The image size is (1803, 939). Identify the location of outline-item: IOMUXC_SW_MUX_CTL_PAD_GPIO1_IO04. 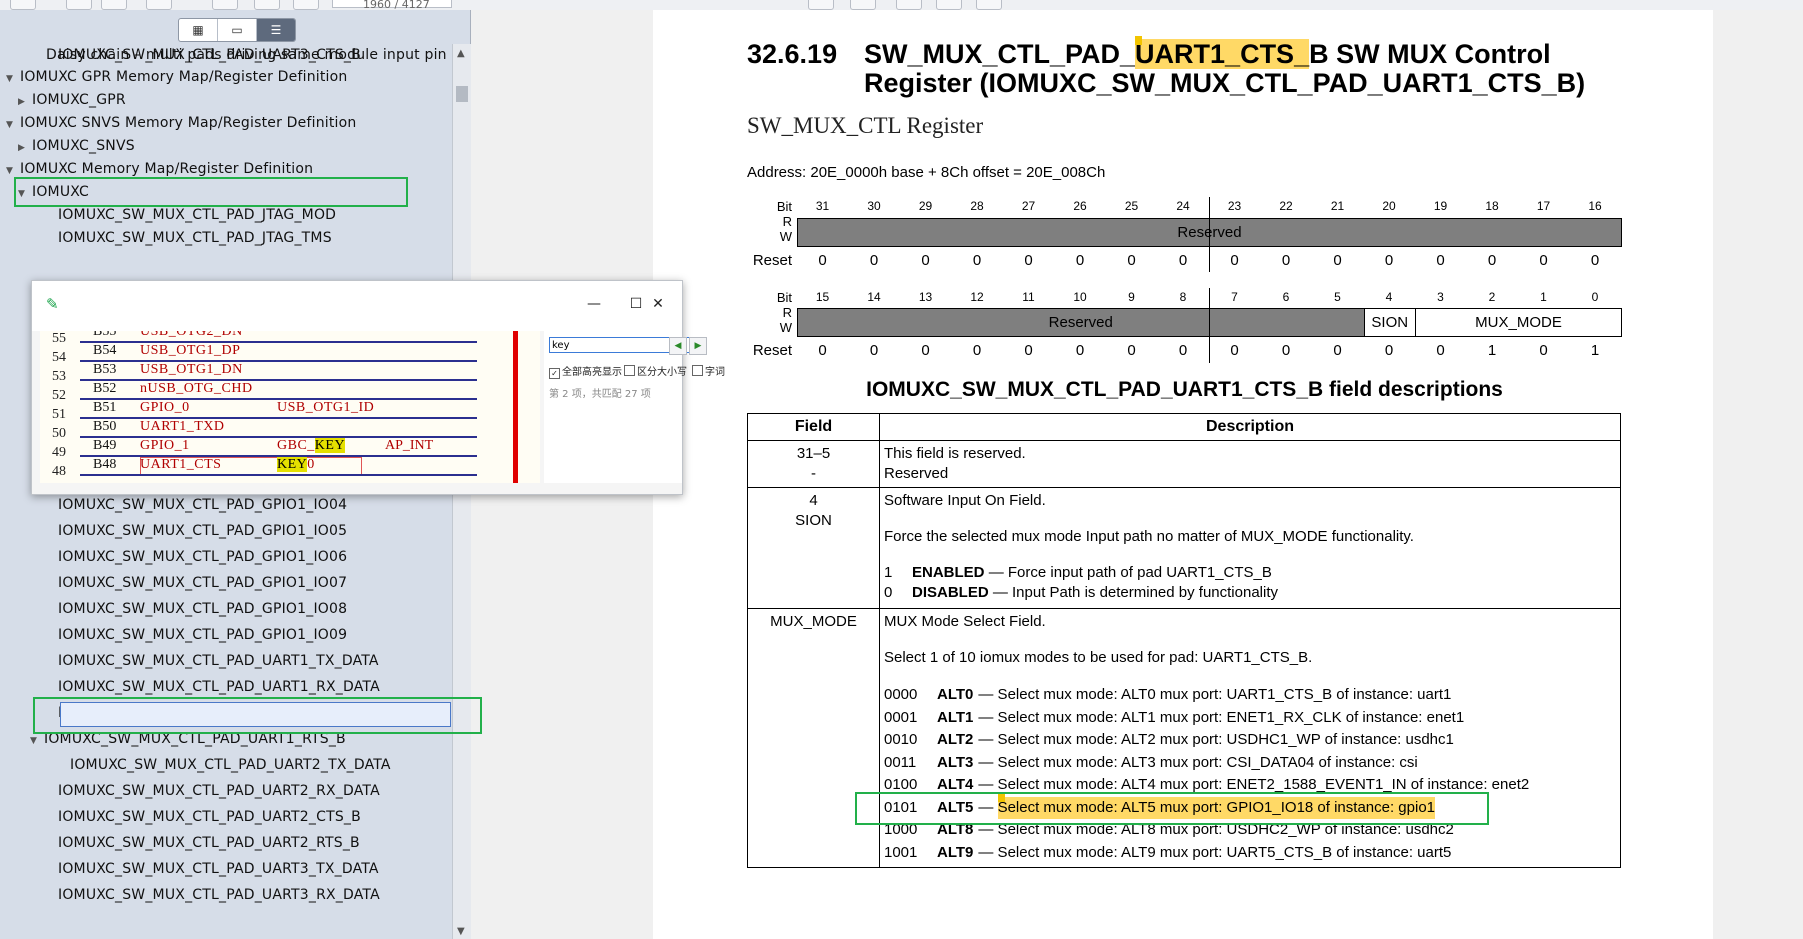
(202, 505).